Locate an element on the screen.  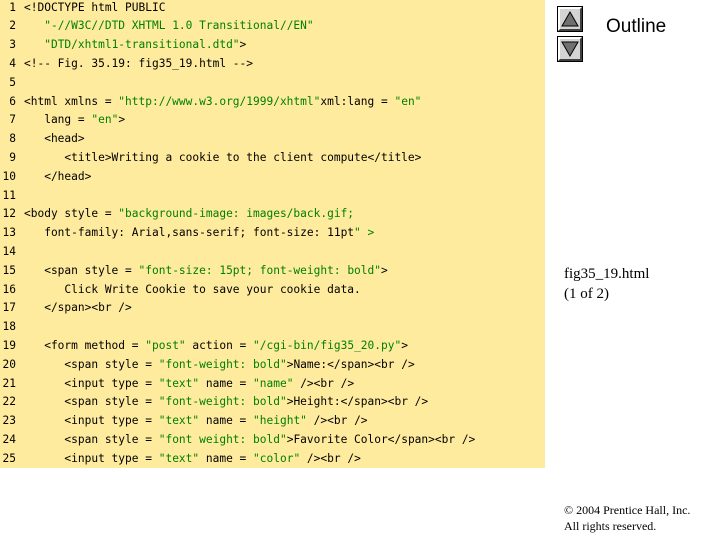
triangle-up-icon is located at coordinates (570, 18).